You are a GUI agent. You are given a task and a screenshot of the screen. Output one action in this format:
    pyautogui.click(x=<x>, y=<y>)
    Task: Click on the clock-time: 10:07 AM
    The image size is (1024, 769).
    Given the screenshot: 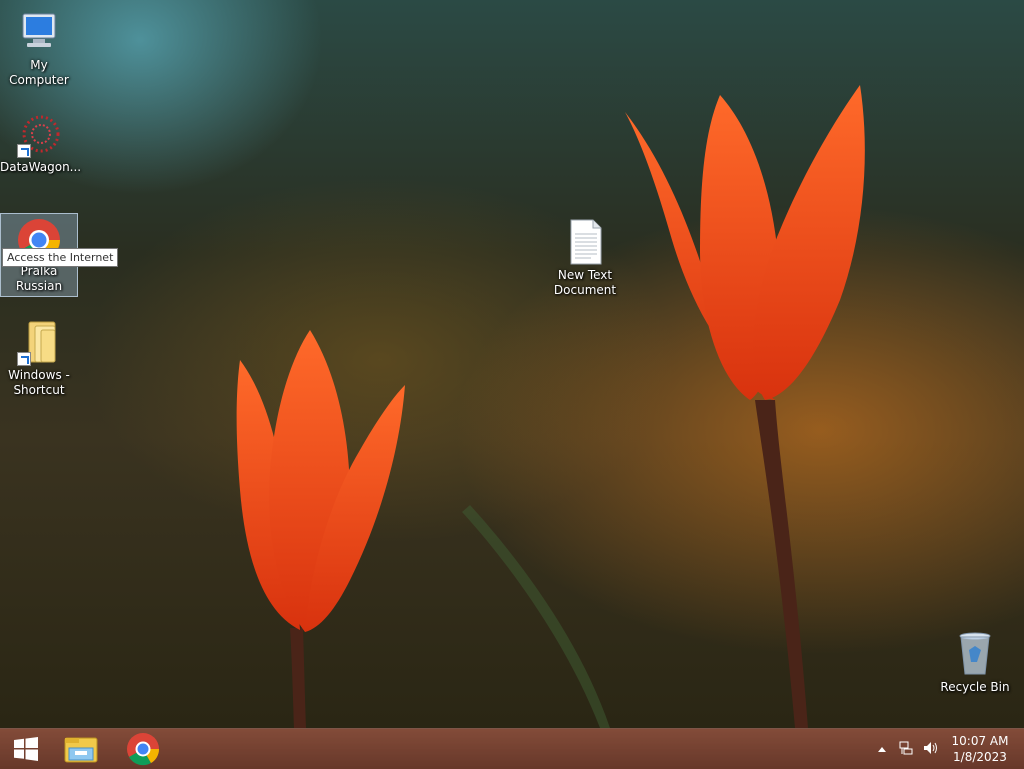 What is the action you would take?
    pyautogui.click(x=980, y=741)
    